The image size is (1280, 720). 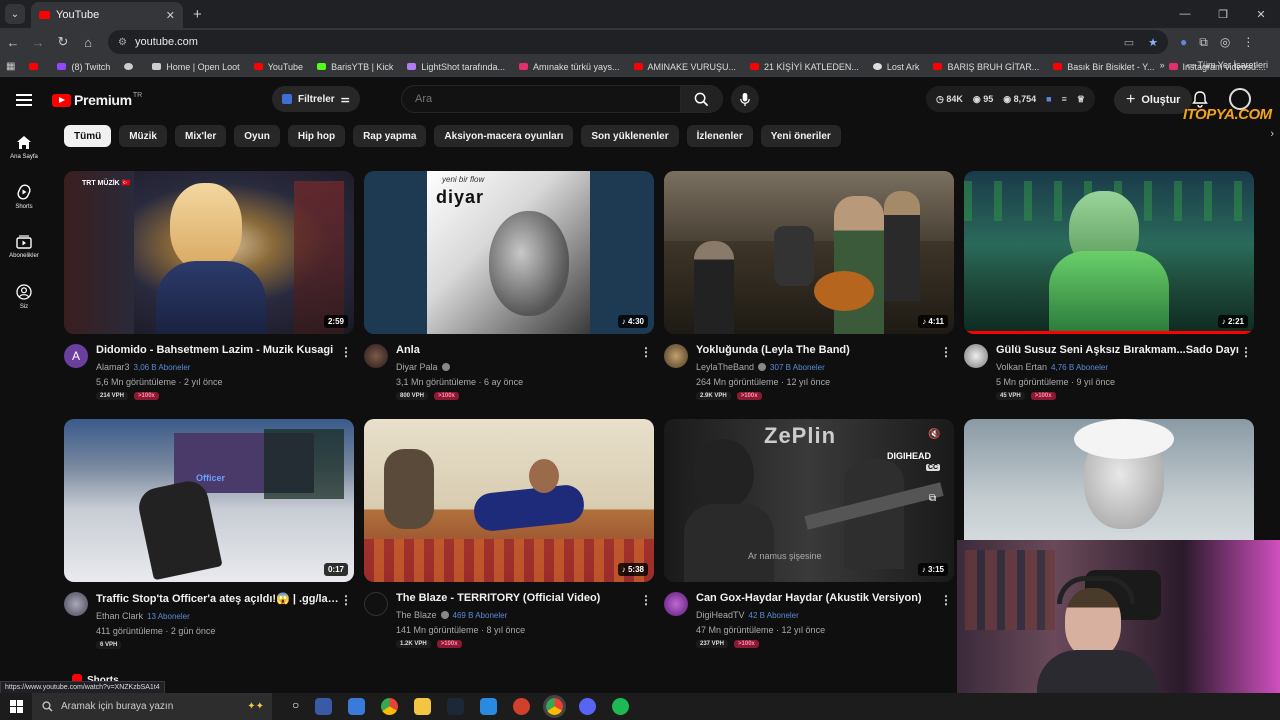 I want to click on video-title: Anla, so click(x=518, y=350).